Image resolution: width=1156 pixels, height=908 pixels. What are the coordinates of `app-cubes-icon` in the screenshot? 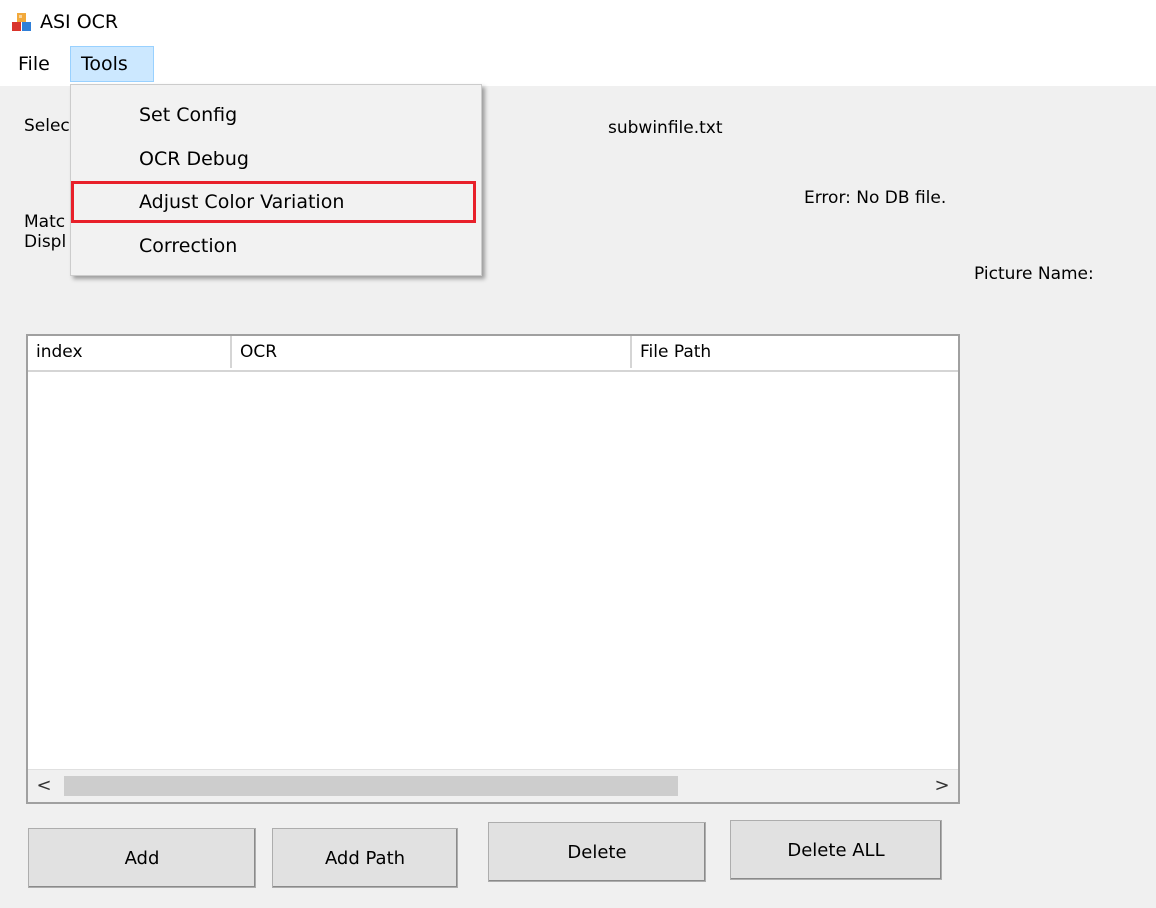 It's located at (21, 22).